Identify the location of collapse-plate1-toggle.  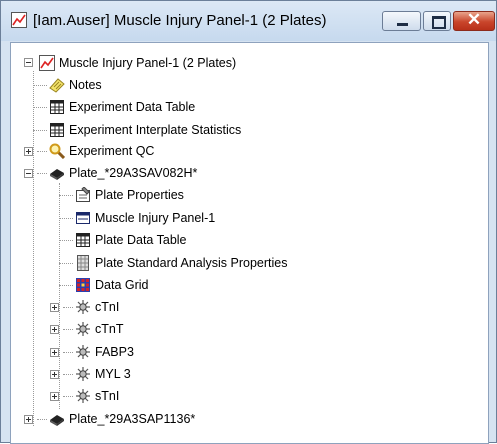
(28, 173).